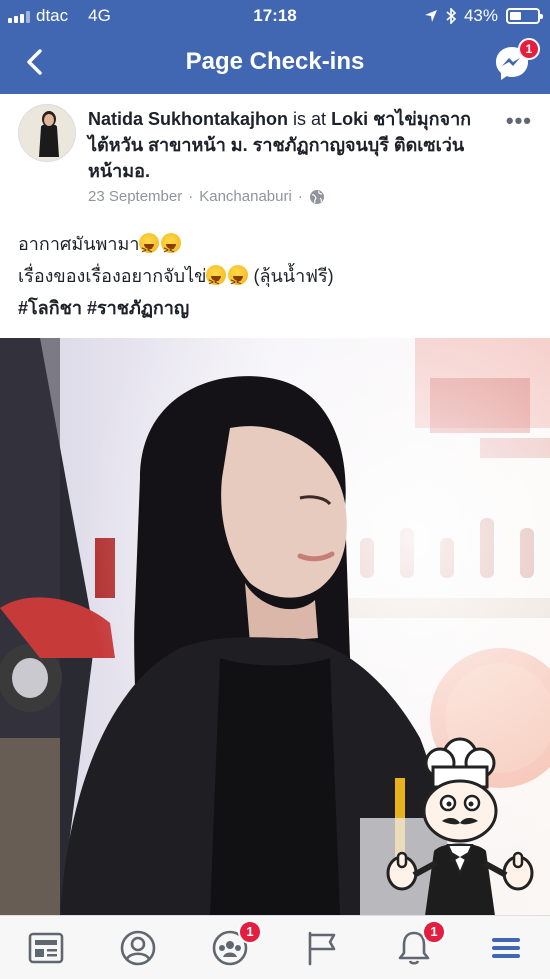 This screenshot has height=979, width=550. Describe the element at coordinates (480, 15) in the screenshot. I see `battery-percent: 43%` at that location.